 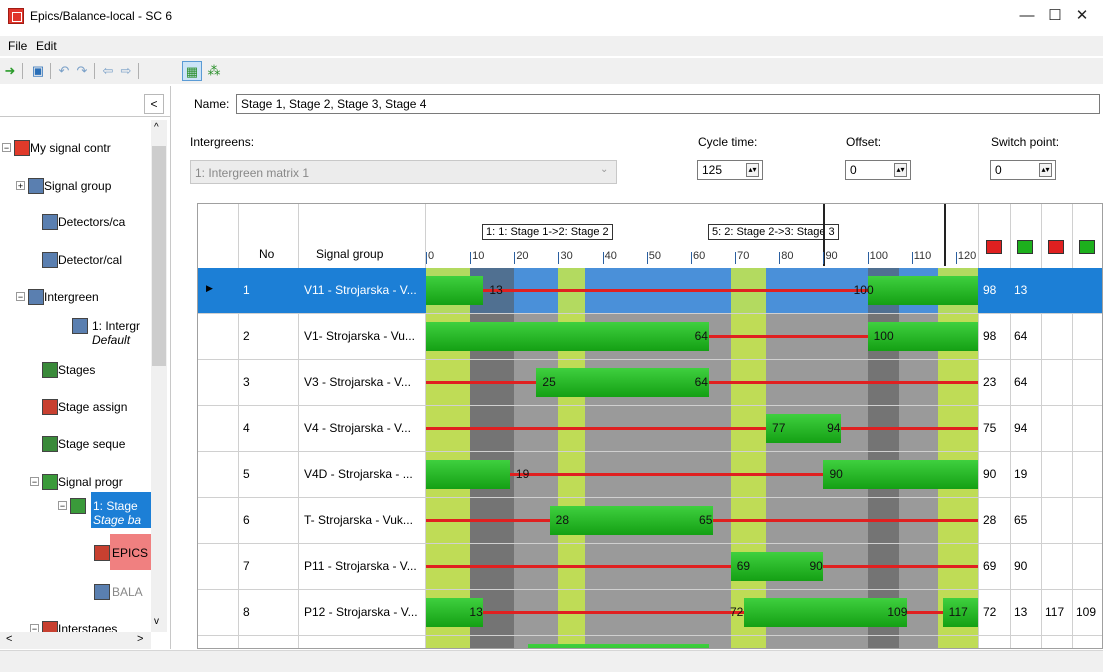 I want to click on row-number: 4, so click(x=246, y=428).